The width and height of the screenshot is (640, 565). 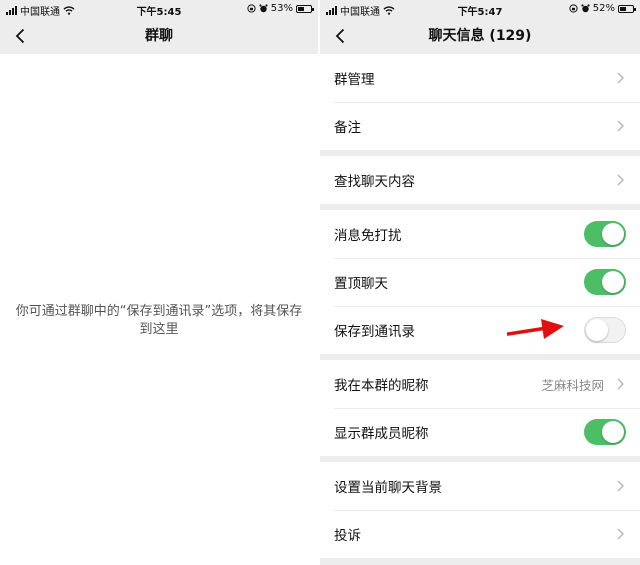 What do you see at coordinates (535, 329) in the screenshot?
I see `red-arrow-annotation` at bounding box center [535, 329].